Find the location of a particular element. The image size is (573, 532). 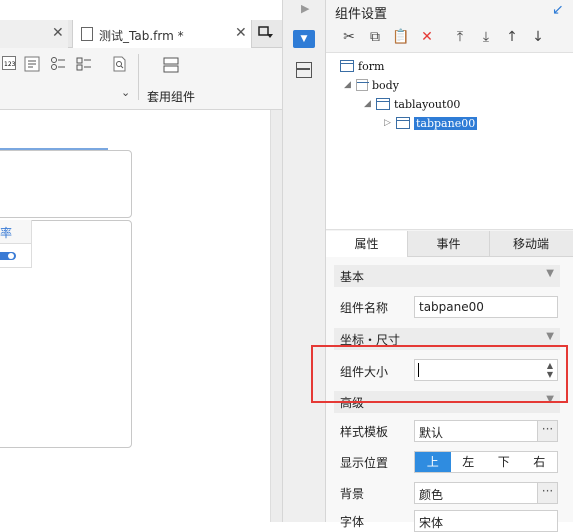

body-icon is located at coordinates (362, 85).